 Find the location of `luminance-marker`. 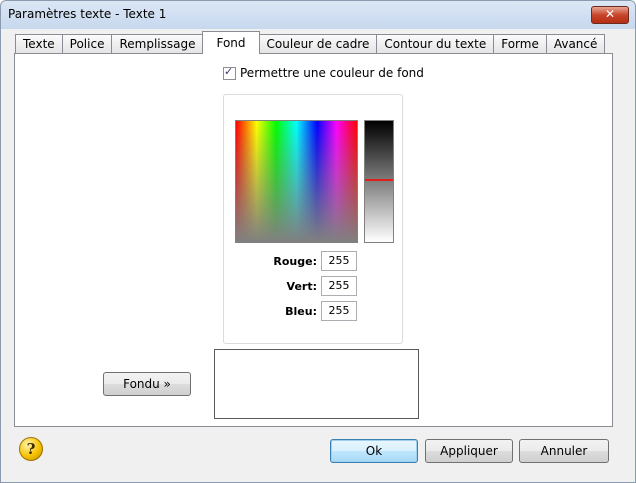

luminance-marker is located at coordinates (379, 180).